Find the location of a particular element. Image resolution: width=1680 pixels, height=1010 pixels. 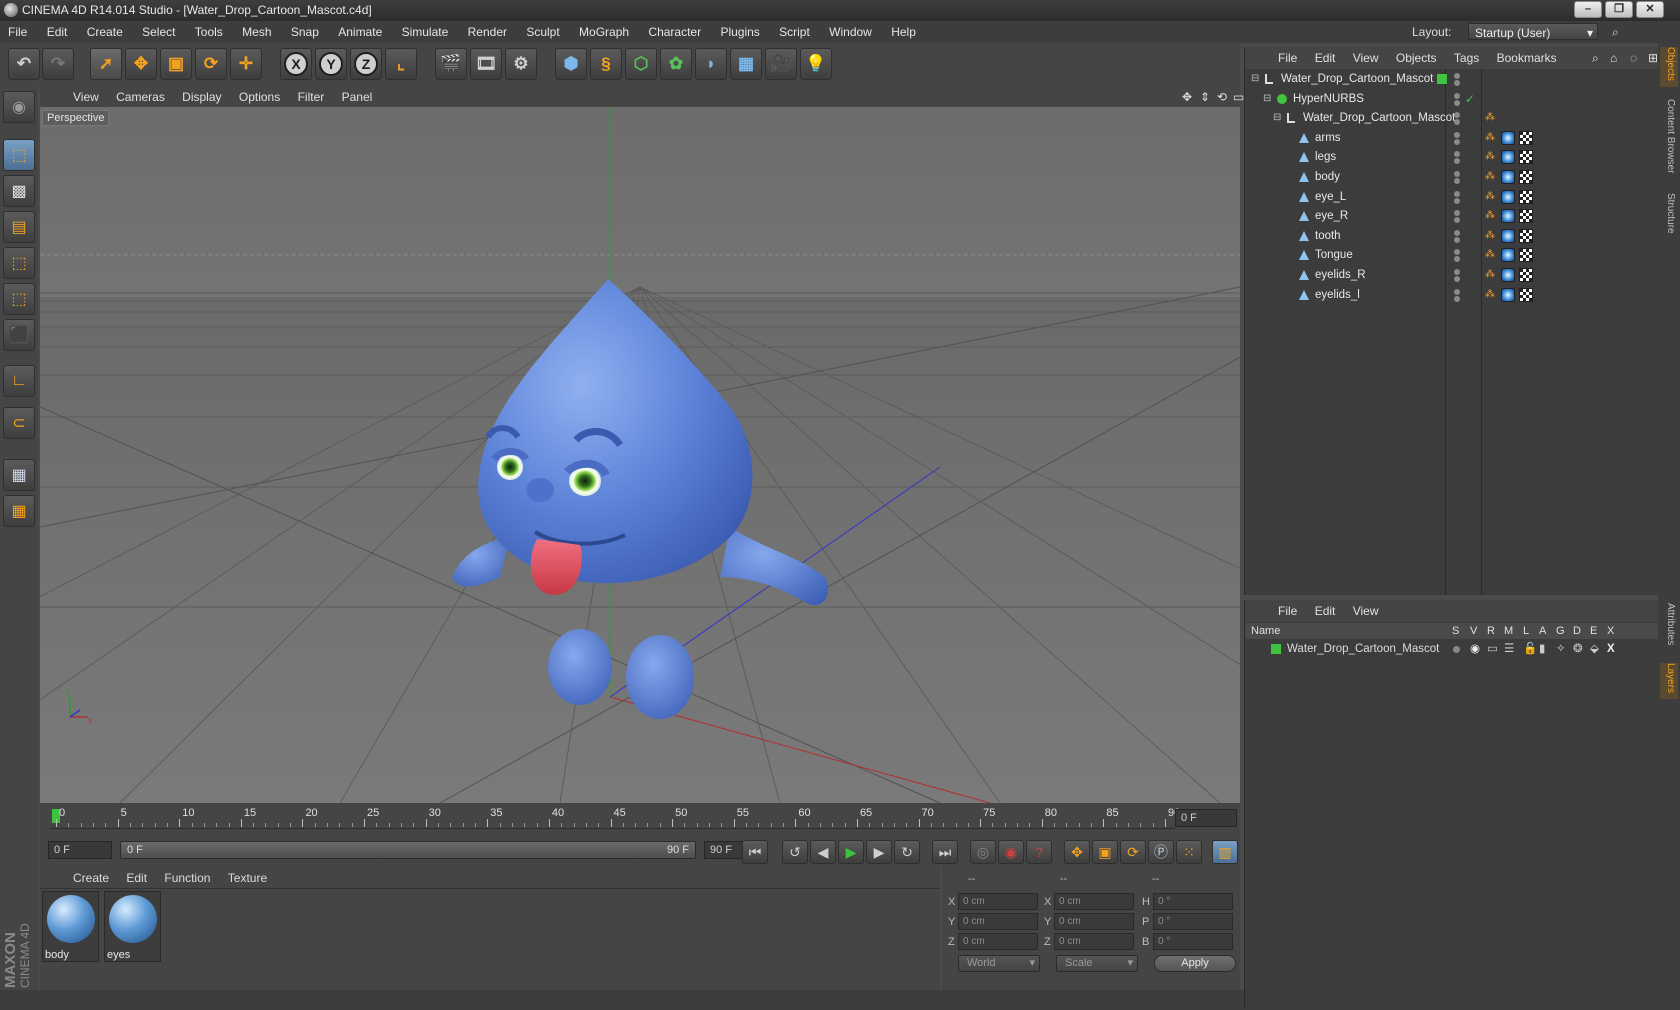

menu-simulate: Simulate is located at coordinates (425, 32).